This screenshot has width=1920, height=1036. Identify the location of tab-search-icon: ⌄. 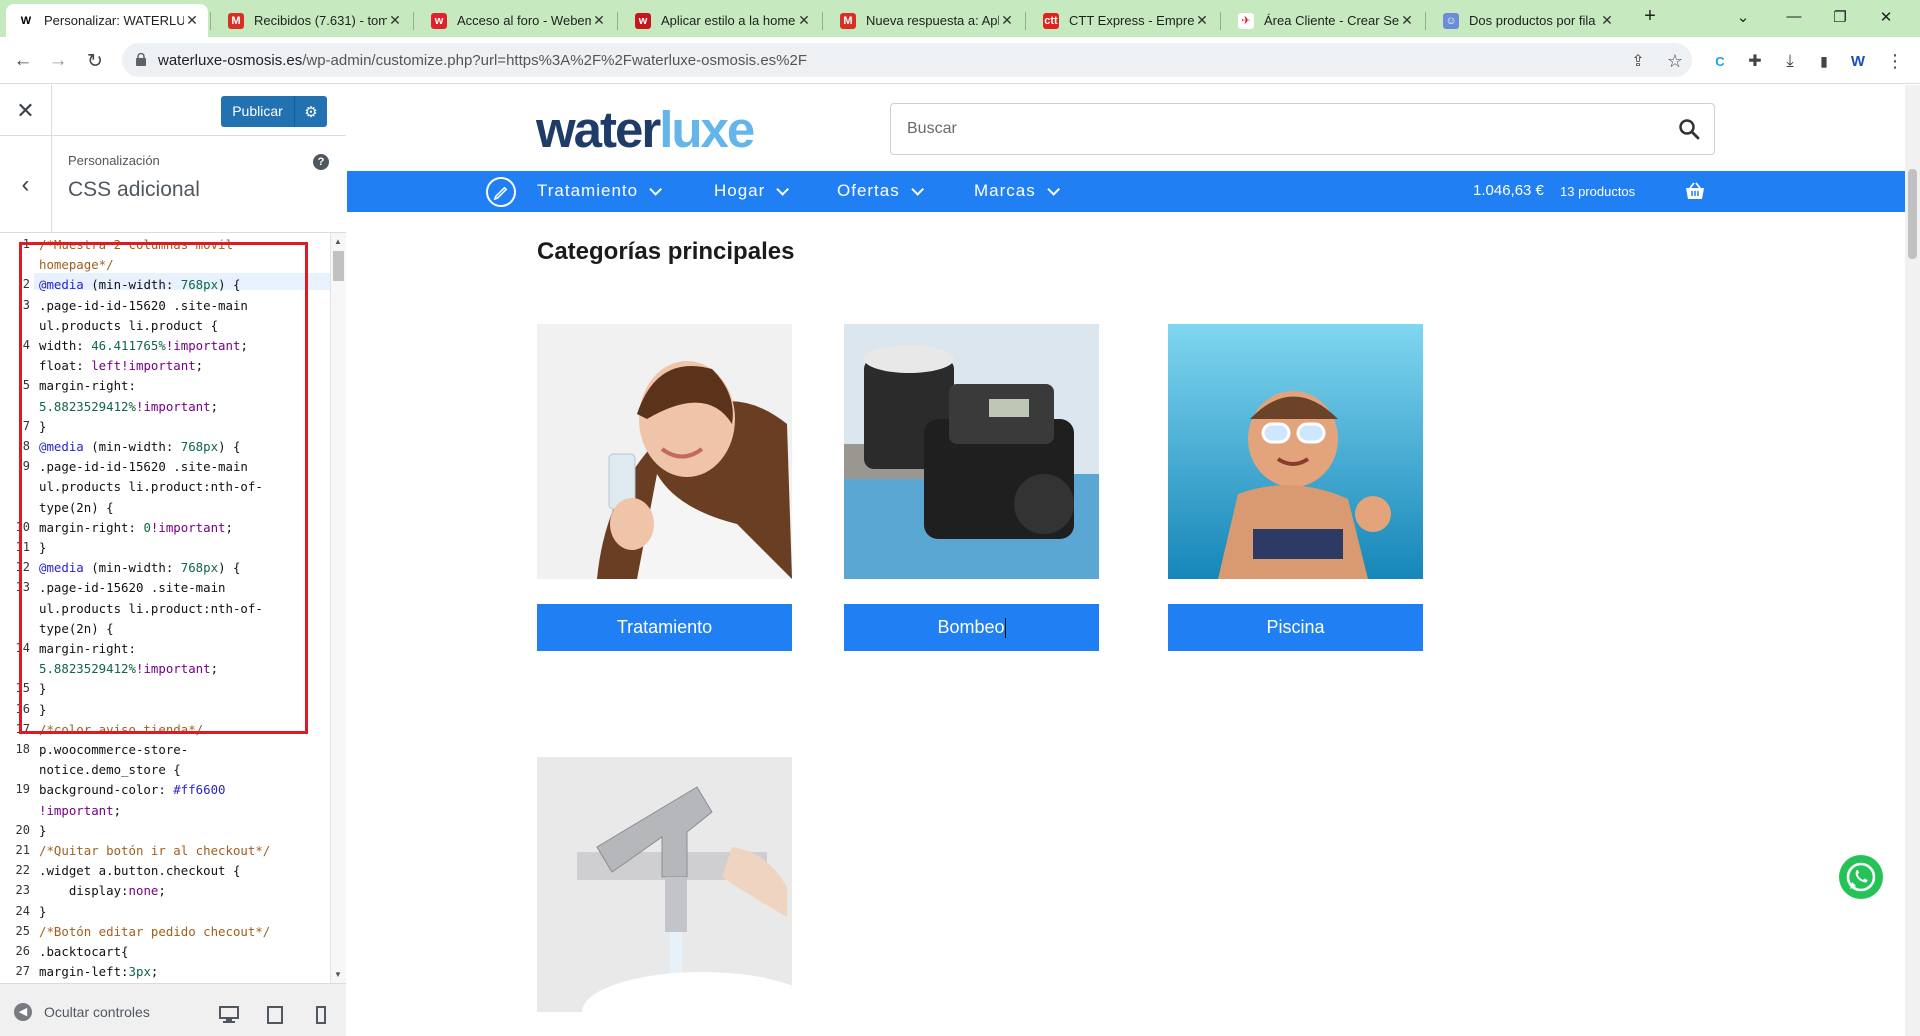
(1743, 16).